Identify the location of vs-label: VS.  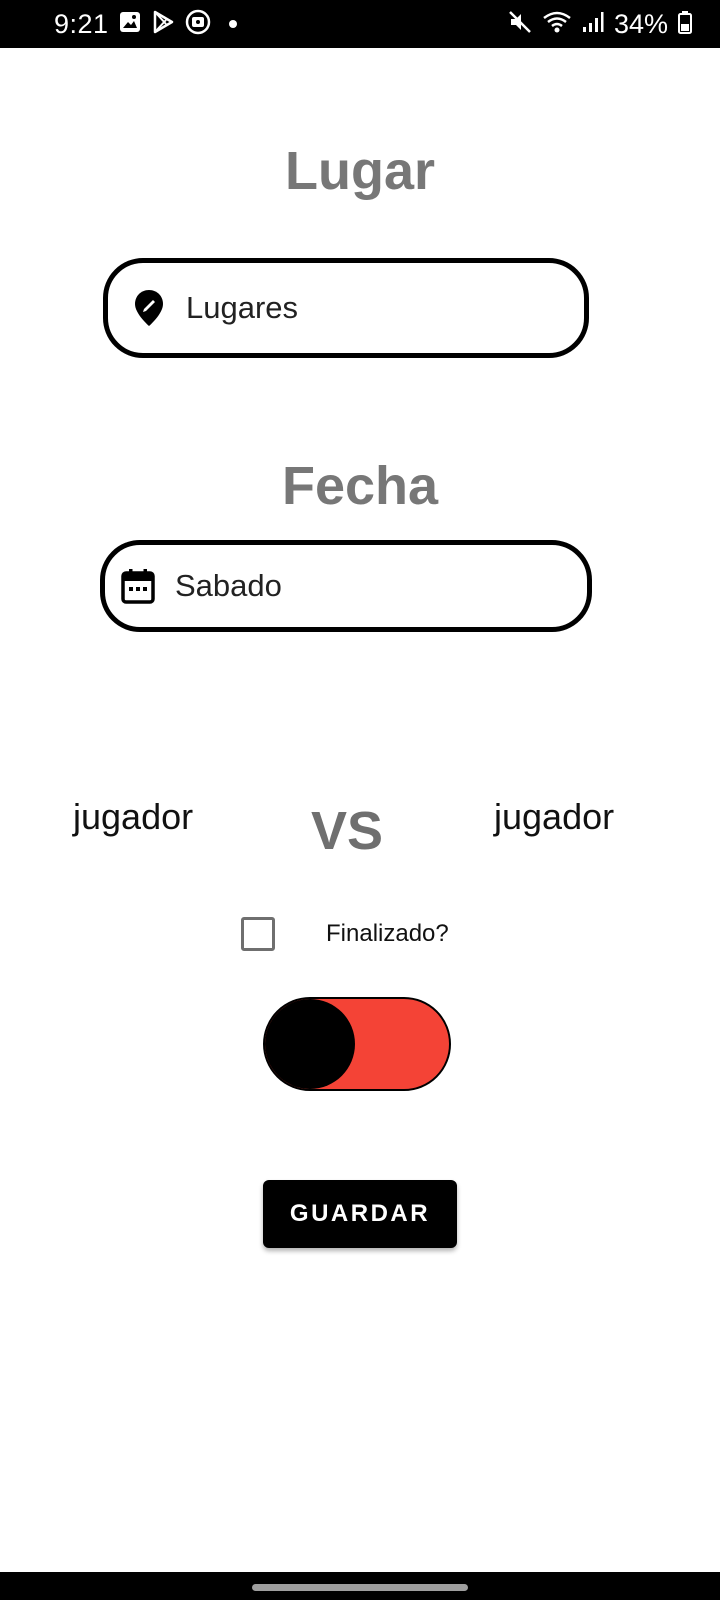
(347, 831).